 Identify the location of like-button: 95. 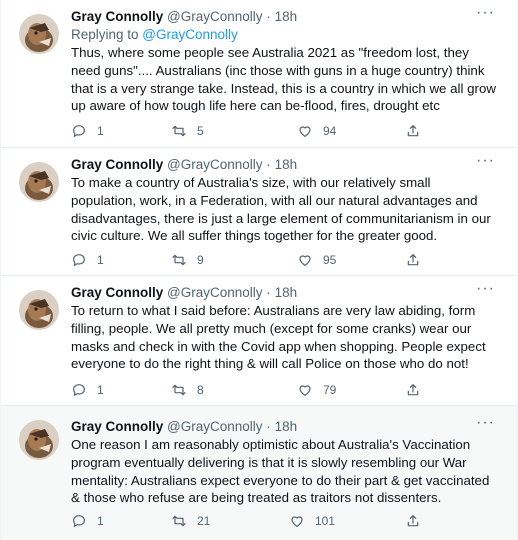
(316, 260).